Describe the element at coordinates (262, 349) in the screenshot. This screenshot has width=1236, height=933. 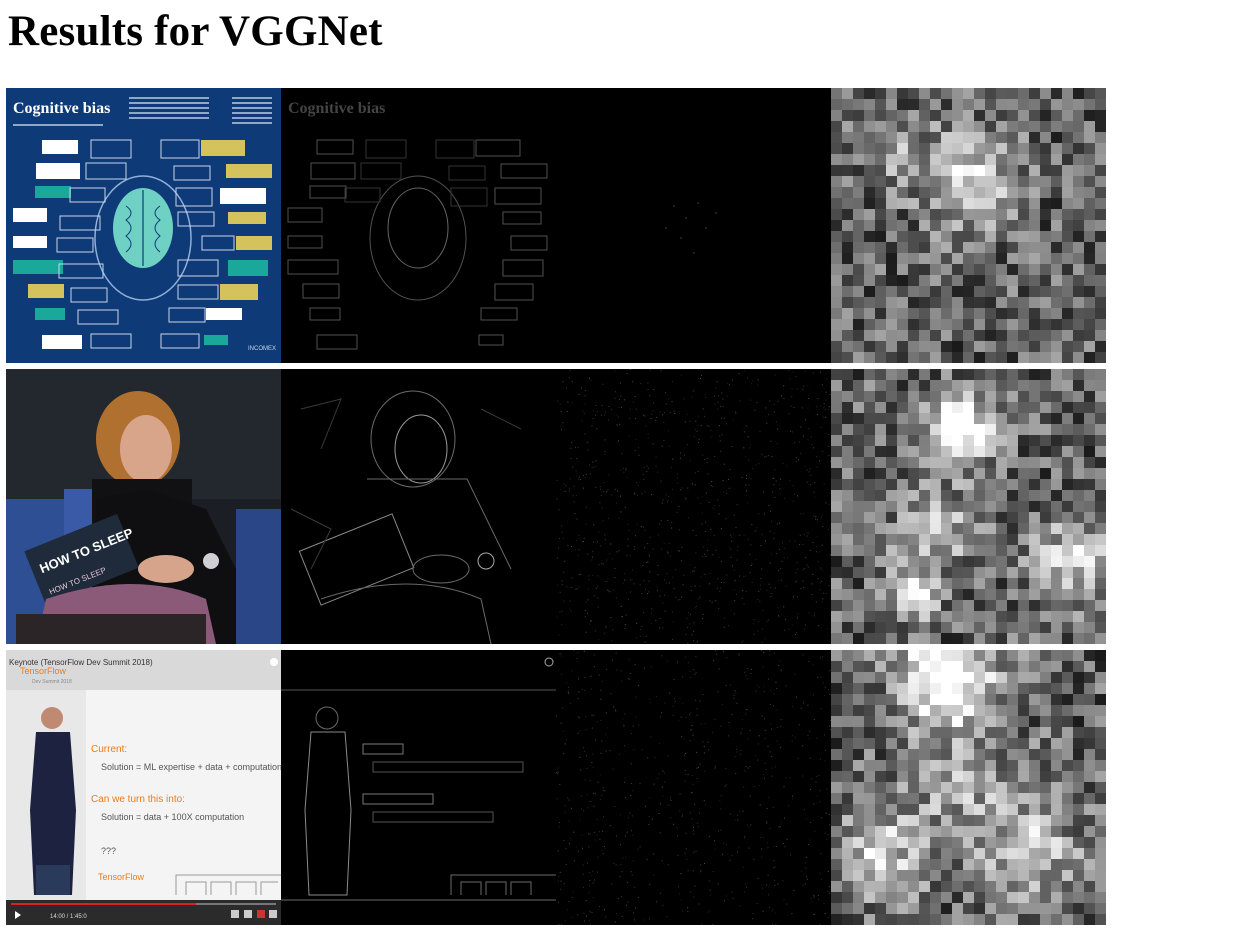
I see `svg-text: INCOMEX` at that location.